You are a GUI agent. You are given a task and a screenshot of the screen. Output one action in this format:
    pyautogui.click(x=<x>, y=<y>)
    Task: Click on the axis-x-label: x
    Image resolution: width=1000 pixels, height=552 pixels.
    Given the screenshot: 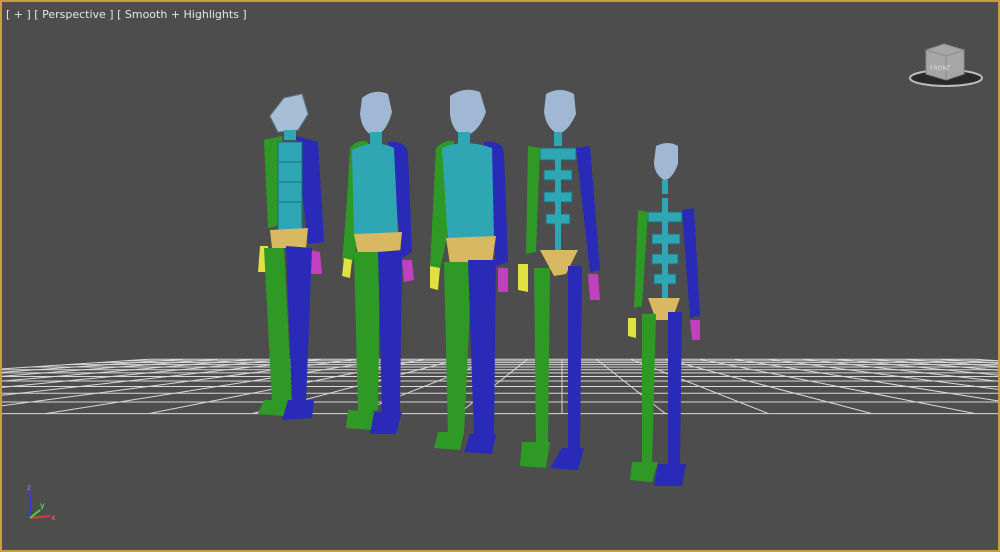 What is the action you would take?
    pyautogui.click(x=53, y=517)
    